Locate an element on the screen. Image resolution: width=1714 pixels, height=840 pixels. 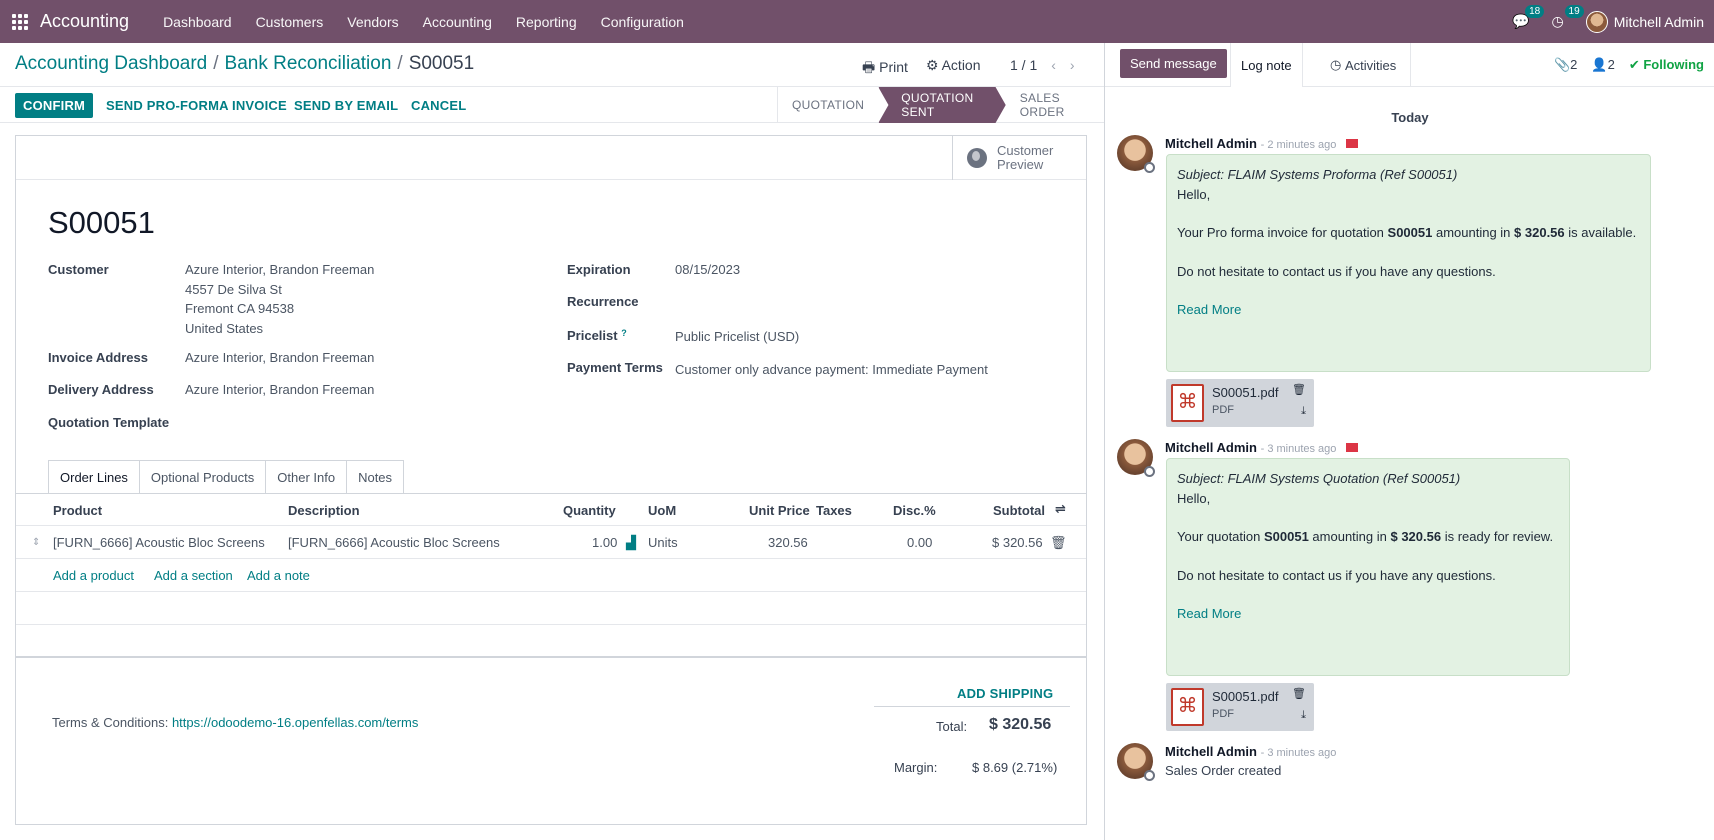
breadcrumb-bank-reconciliation: Bank Reconciliation is located at coordinates (308, 63).